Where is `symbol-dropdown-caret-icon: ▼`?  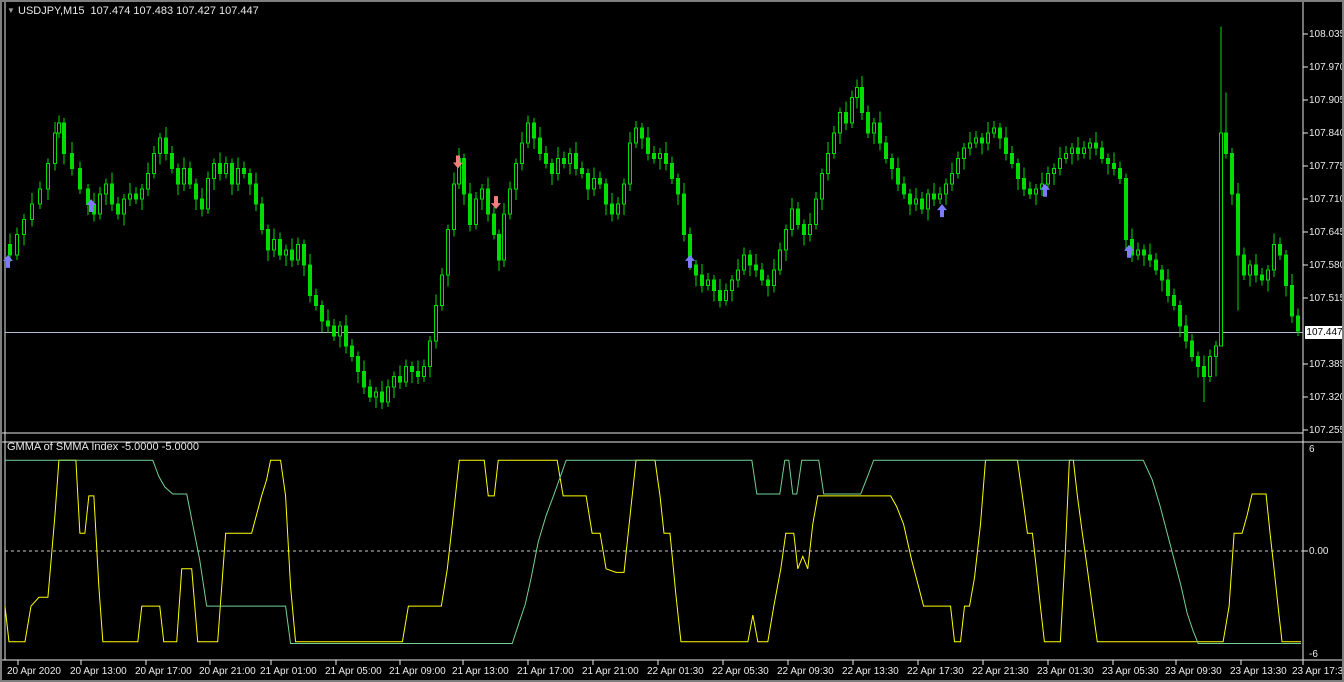 symbol-dropdown-caret-icon: ▼ is located at coordinates (11, 10).